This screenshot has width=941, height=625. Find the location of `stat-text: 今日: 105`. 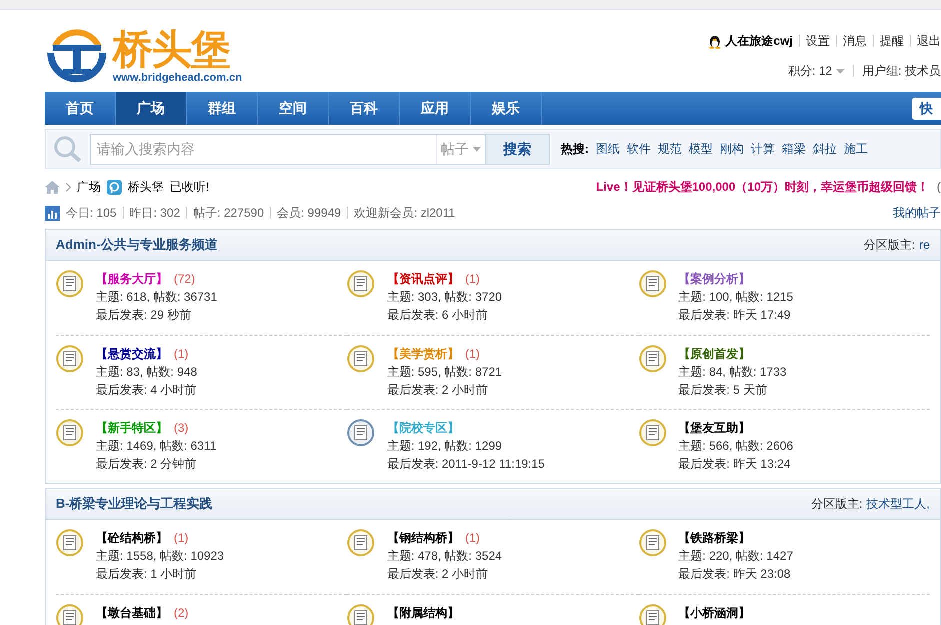

stat-text: 今日: 105 is located at coordinates (91, 213).